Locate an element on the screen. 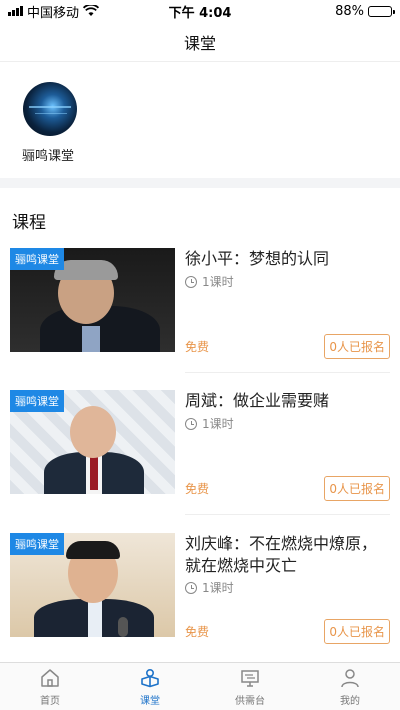  signal-icon is located at coordinates (15, 11).